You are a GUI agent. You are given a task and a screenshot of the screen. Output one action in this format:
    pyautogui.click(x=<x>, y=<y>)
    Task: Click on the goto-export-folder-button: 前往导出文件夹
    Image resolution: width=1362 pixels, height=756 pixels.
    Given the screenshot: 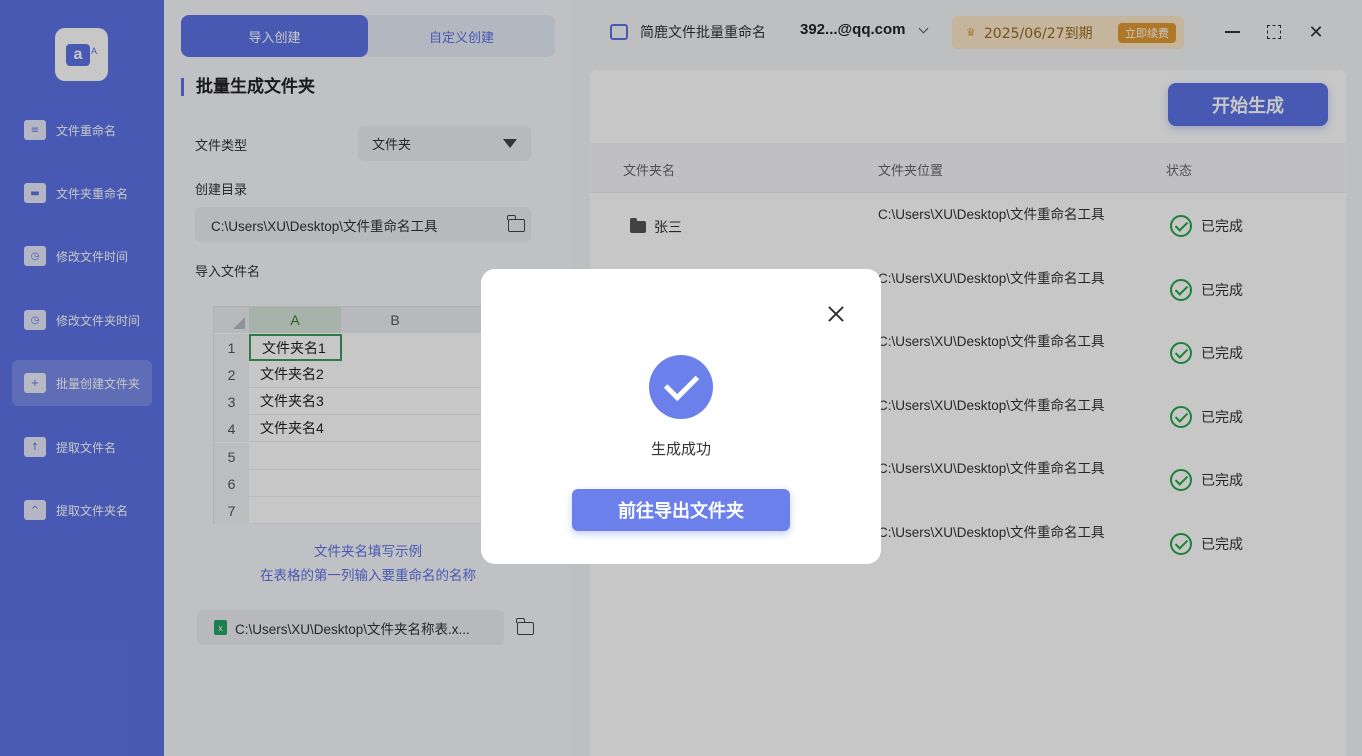 What is the action you would take?
    pyautogui.click(x=681, y=510)
    